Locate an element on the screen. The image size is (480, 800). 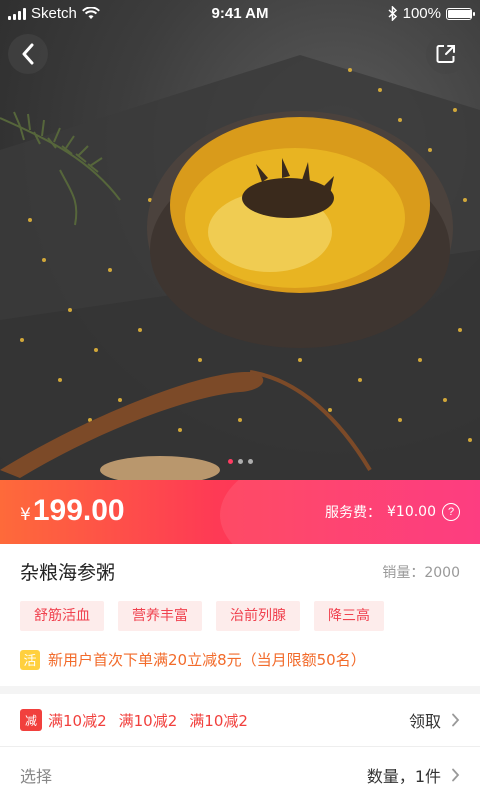
promo-text: 新用户首次下单满20立减8元（当月限额50名） is located at coordinates (207, 660).